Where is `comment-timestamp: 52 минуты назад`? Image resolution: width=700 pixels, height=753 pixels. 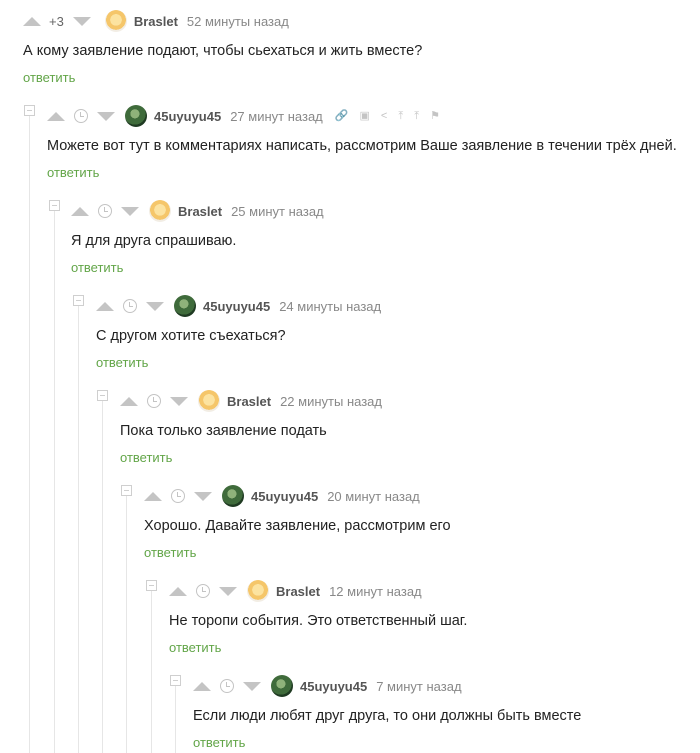 comment-timestamp: 52 минуты назад is located at coordinates (238, 21).